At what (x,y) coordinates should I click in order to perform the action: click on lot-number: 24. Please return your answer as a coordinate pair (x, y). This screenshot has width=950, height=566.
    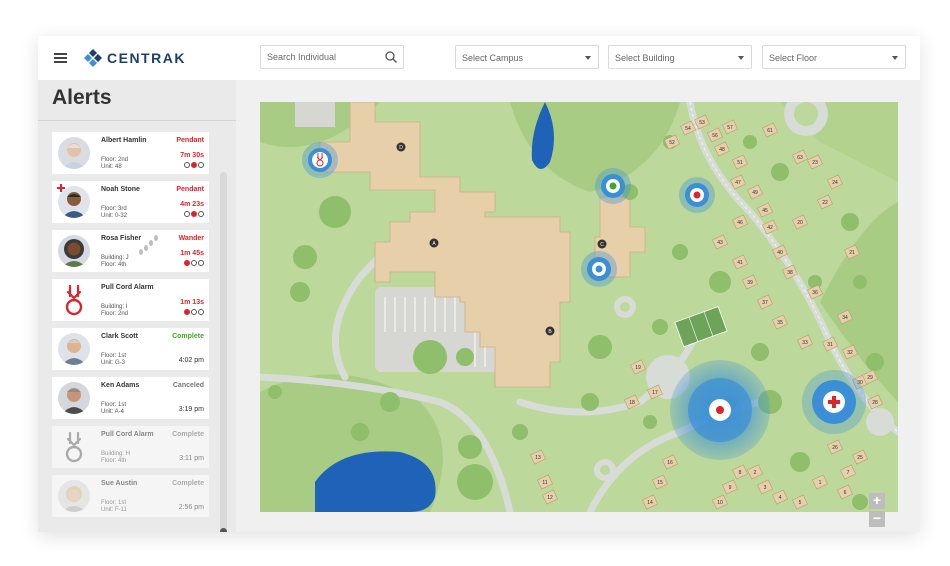
    Looking at the image, I should click on (835, 183).